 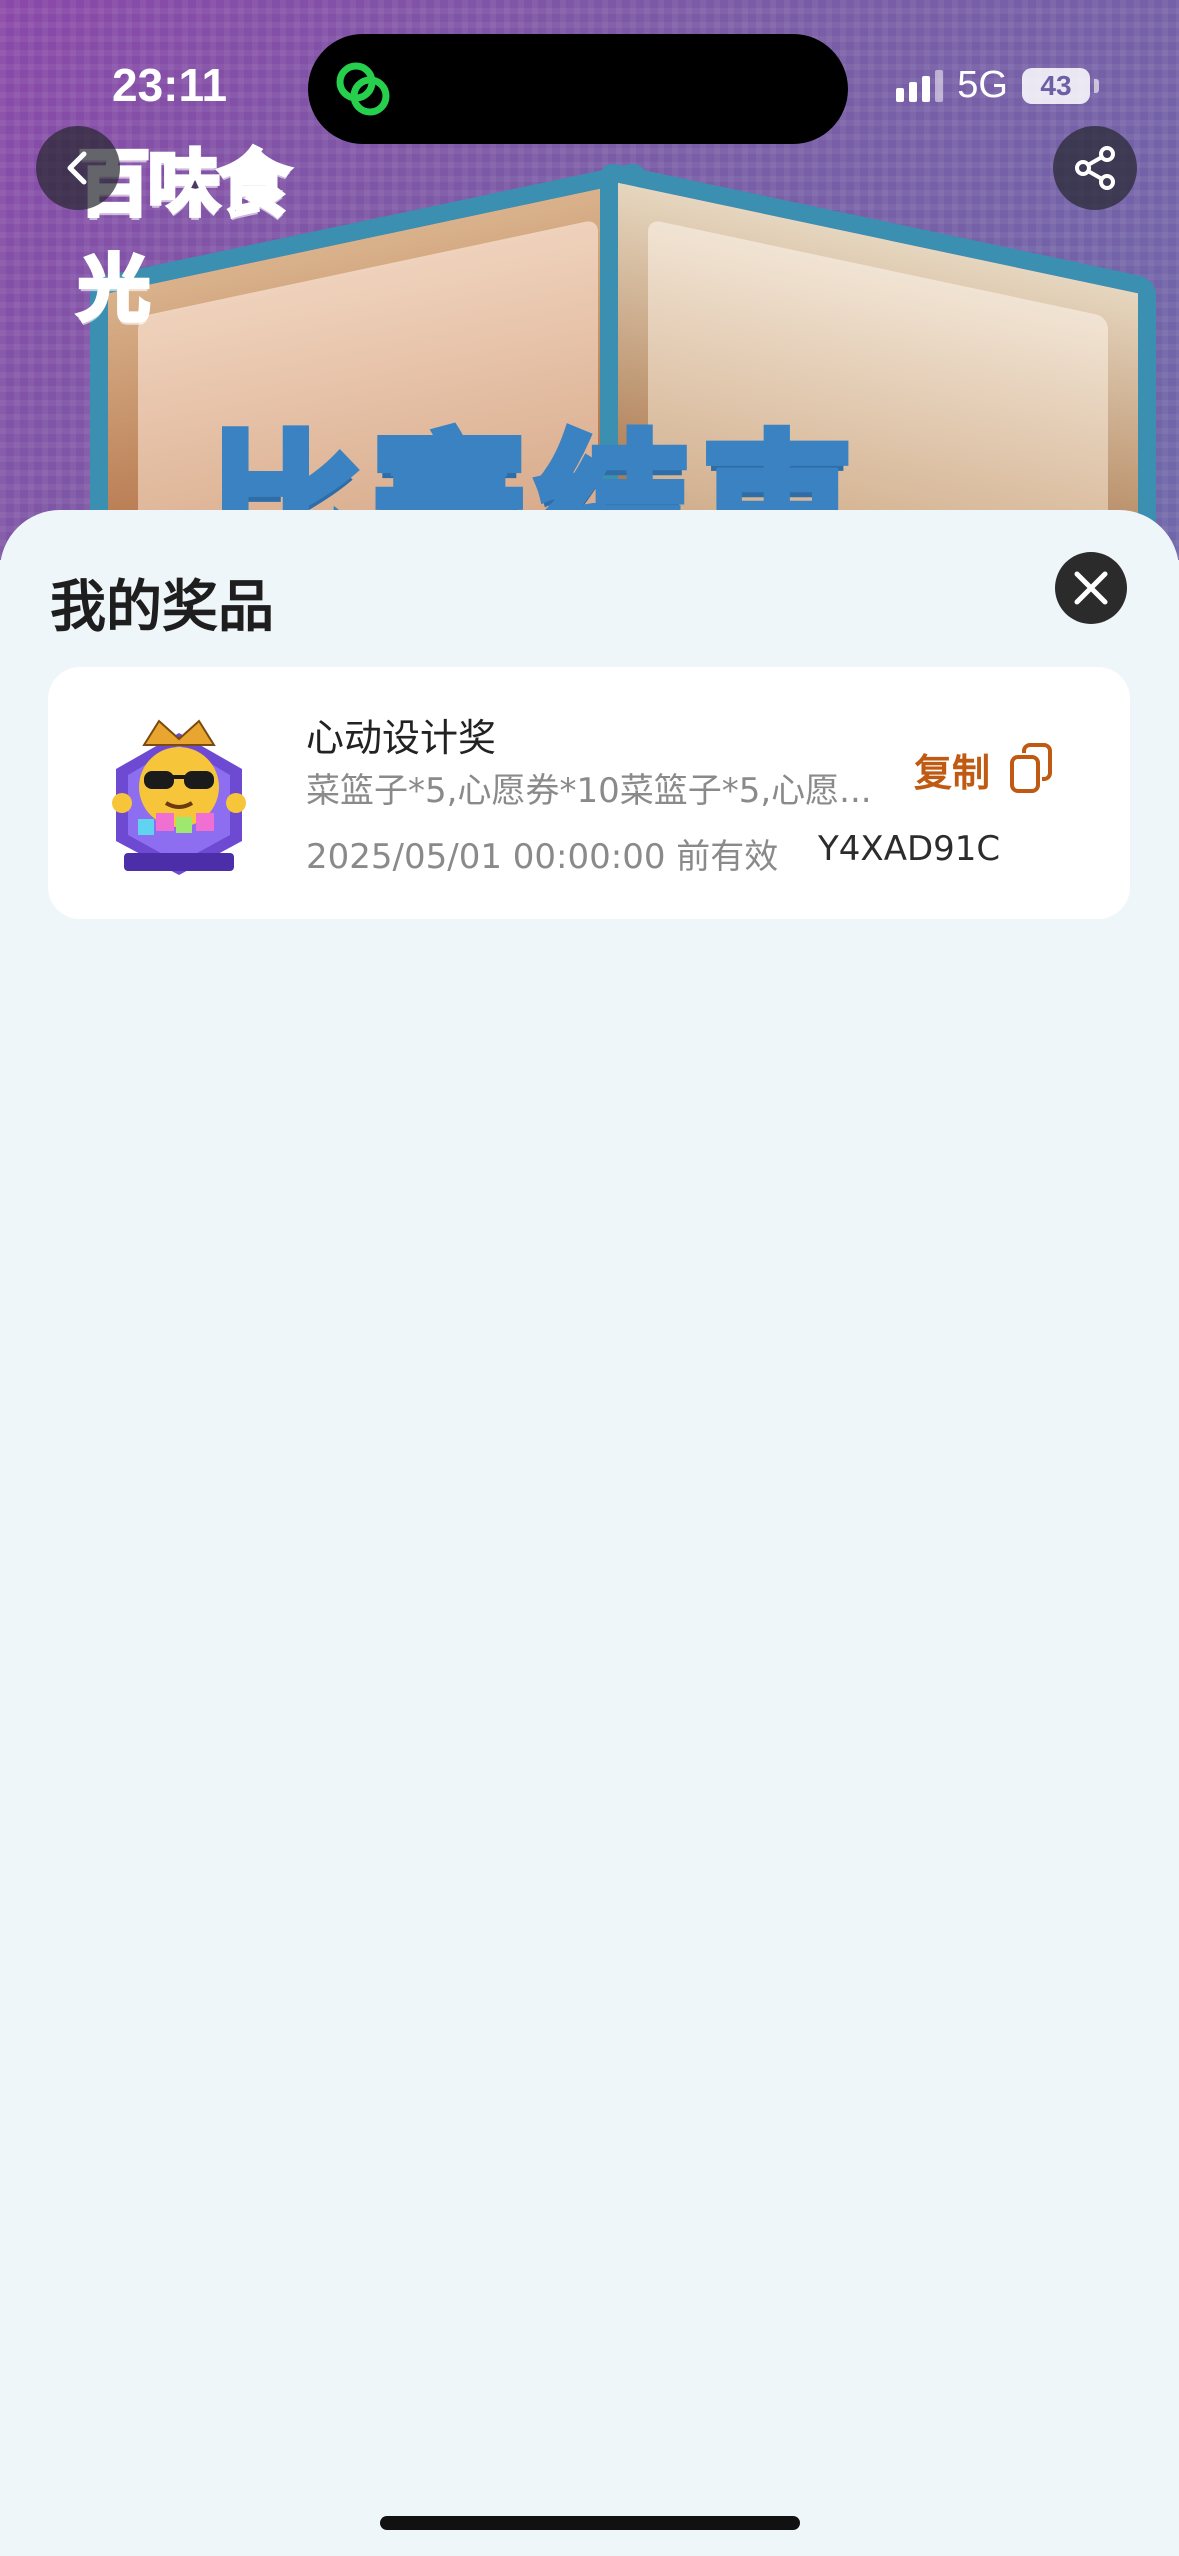 I want to click on share-button, so click(x=1095, y=168).